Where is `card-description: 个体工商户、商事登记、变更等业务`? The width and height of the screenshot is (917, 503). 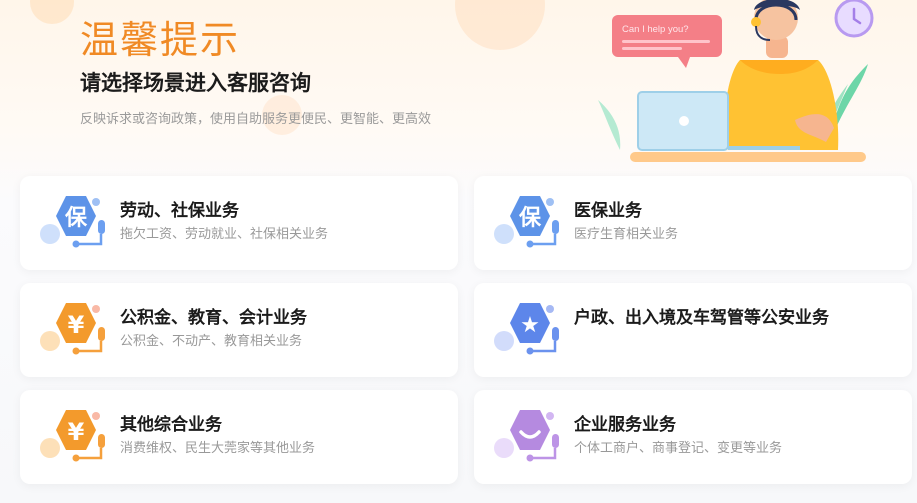
card-description: 个体工商户、商事登记、变更等业务 is located at coordinates (678, 448).